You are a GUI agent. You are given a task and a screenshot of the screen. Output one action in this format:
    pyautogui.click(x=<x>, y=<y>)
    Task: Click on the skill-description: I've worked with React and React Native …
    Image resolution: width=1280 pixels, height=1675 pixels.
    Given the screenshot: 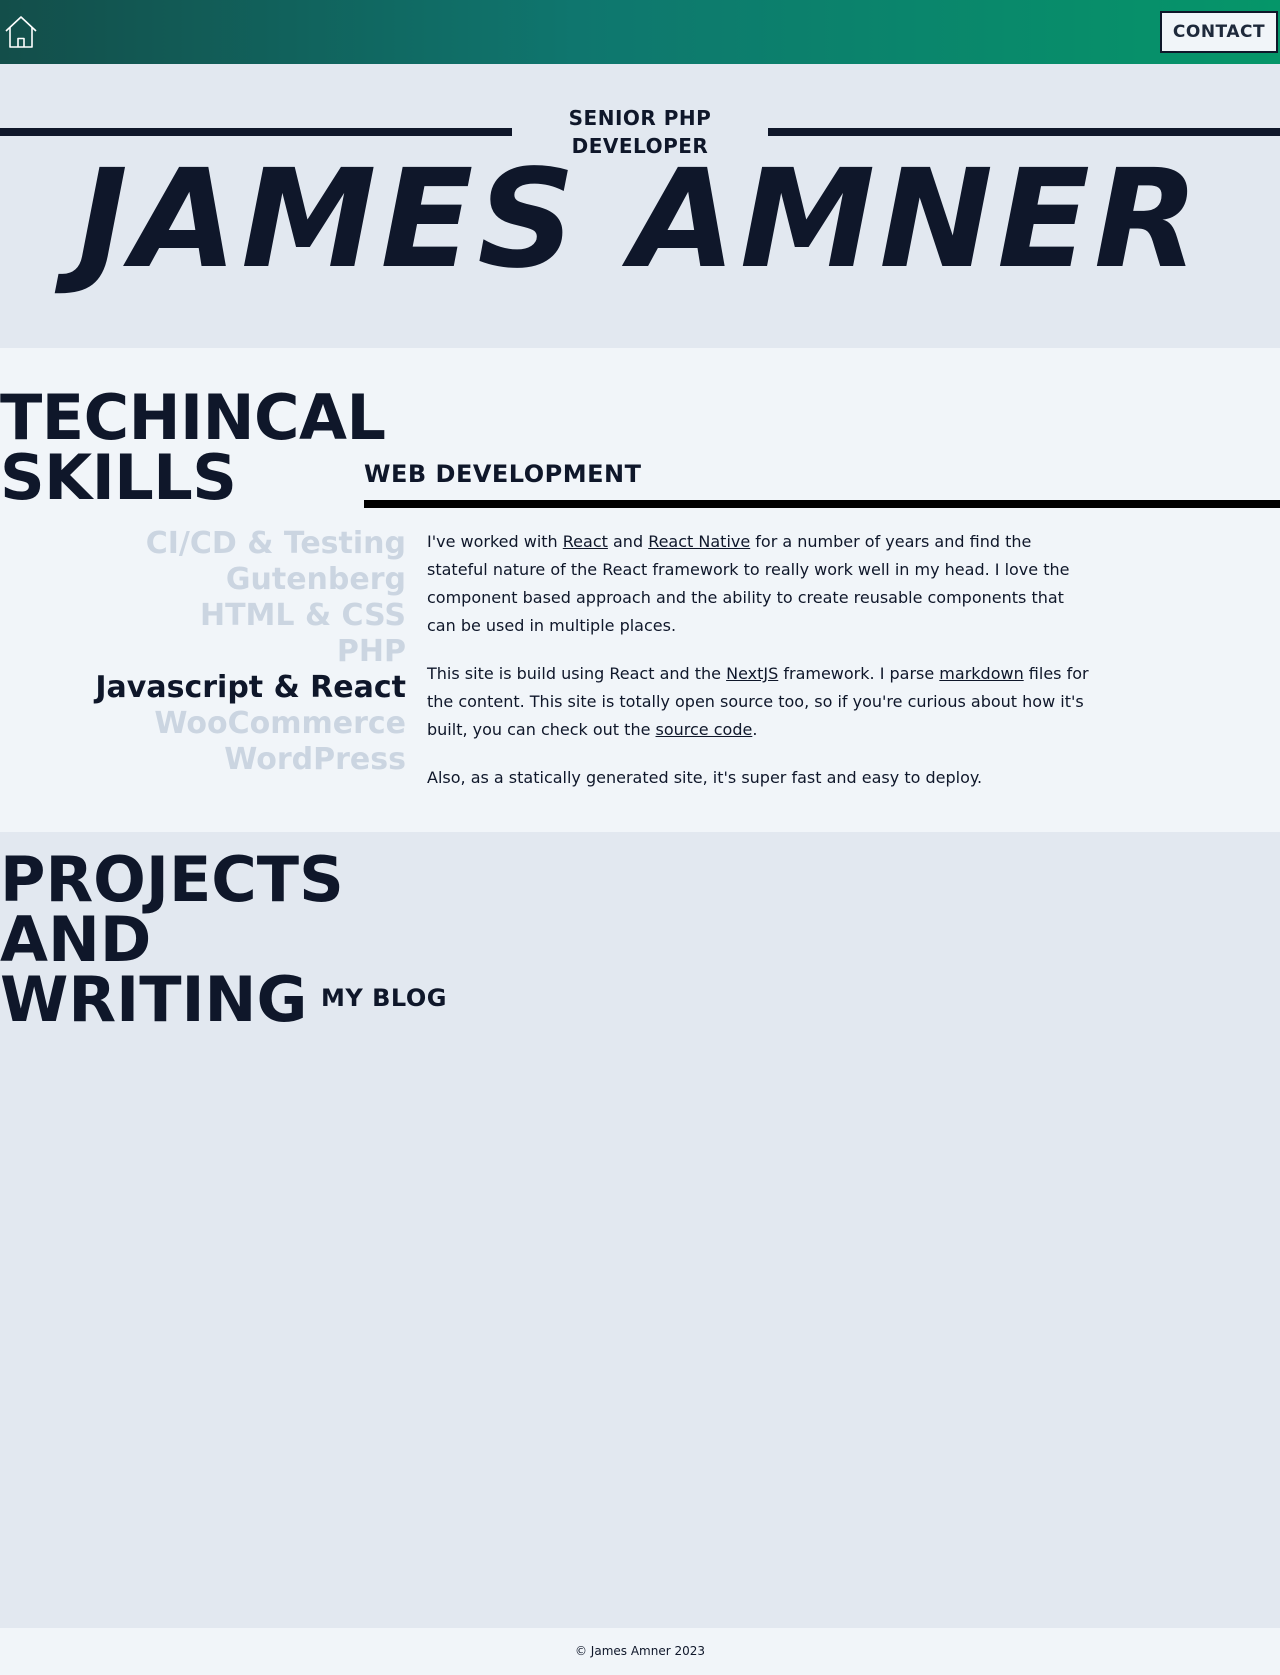 What is the action you would take?
    pyautogui.click(x=762, y=670)
    